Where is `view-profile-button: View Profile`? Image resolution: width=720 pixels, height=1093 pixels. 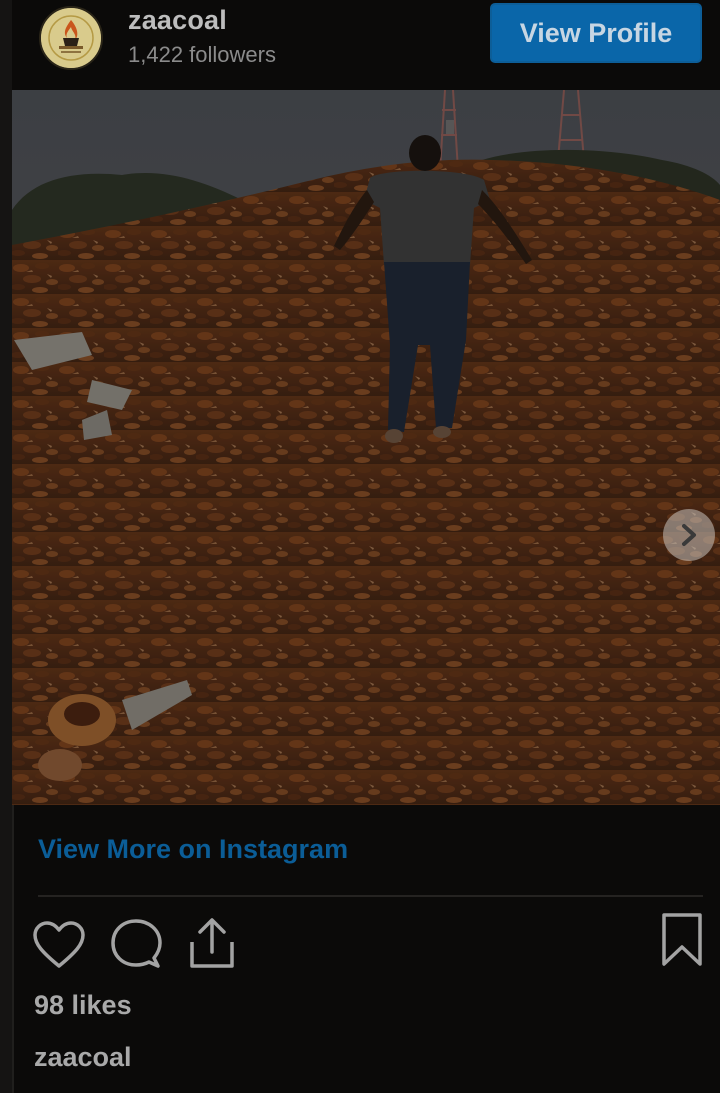
view-profile-button: View Profile is located at coordinates (596, 33).